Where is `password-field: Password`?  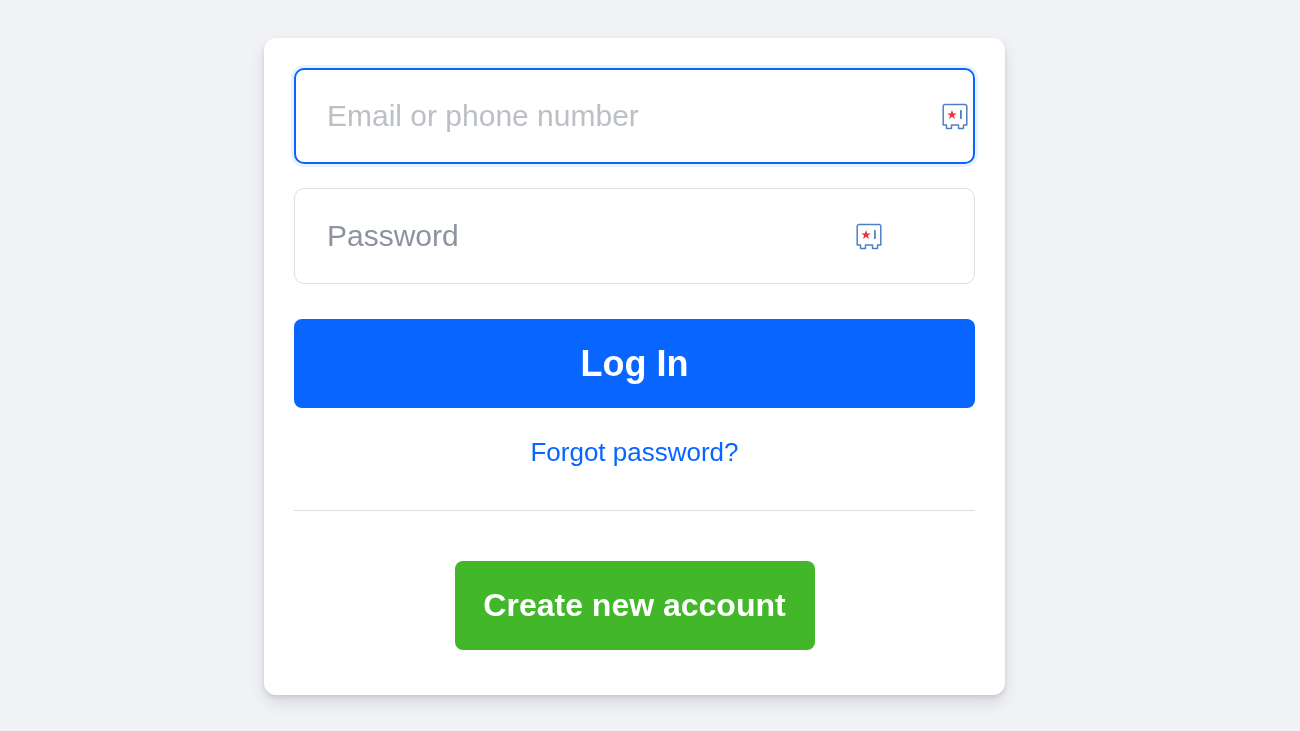
password-field: Password is located at coordinates (634, 236).